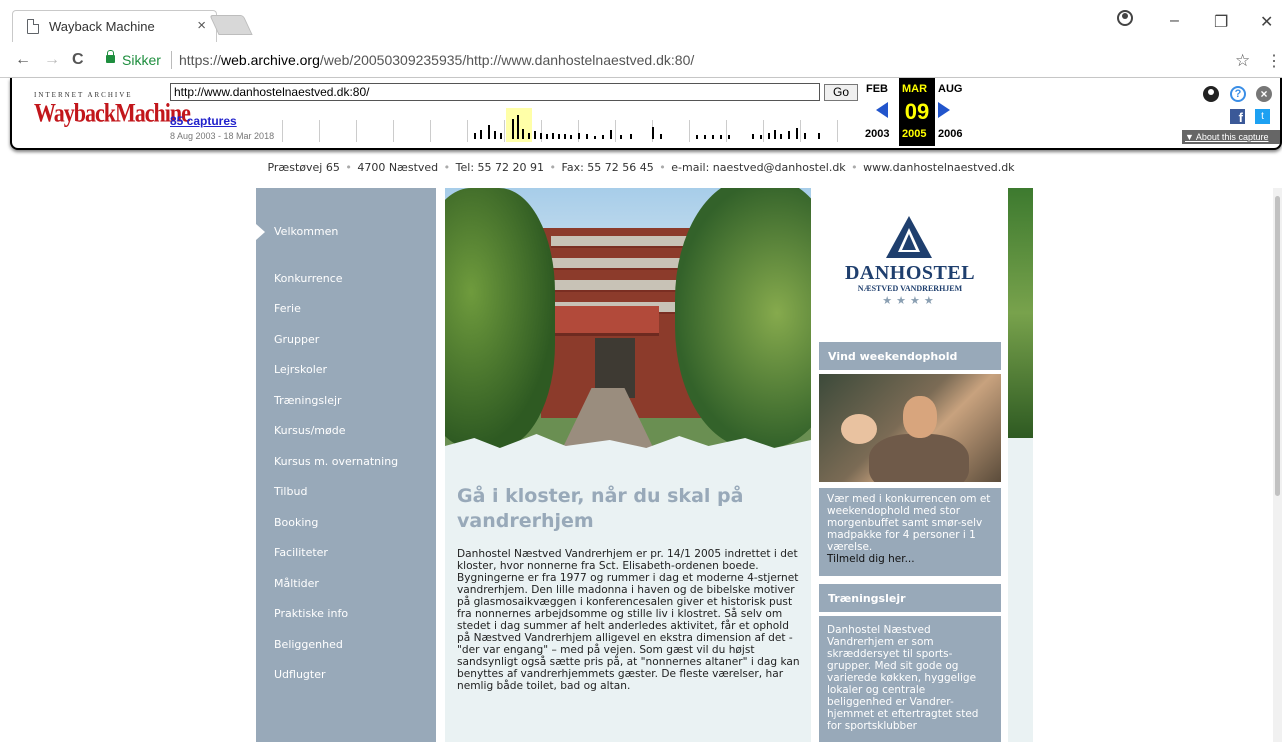 The height and width of the screenshot is (742, 1282). What do you see at coordinates (306, 231) in the screenshot?
I see `nav-item-velkommen: Velkommen` at bounding box center [306, 231].